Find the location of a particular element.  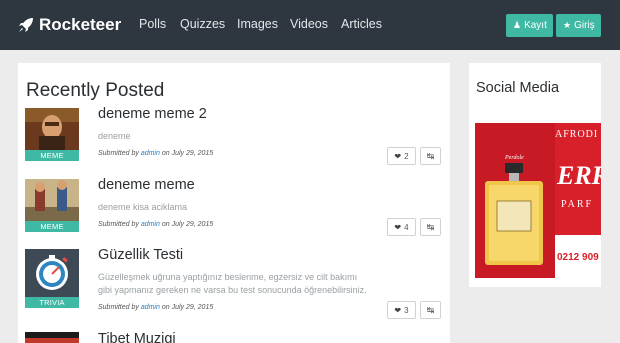

nav-articles: Articles is located at coordinates (361, 24).